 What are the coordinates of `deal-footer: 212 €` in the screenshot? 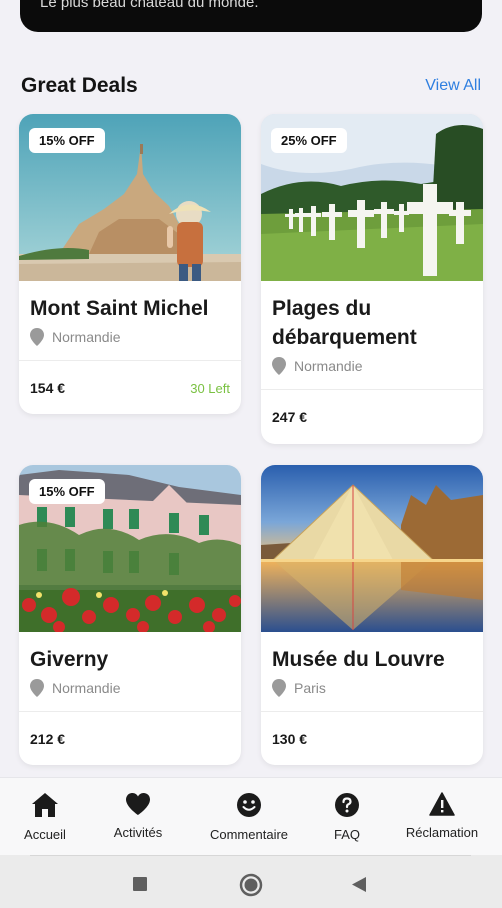 It's located at (130, 738).